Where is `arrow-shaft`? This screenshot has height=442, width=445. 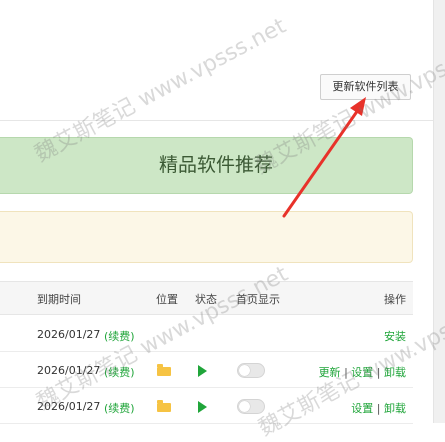
arrow-shaft is located at coordinates (321, 163).